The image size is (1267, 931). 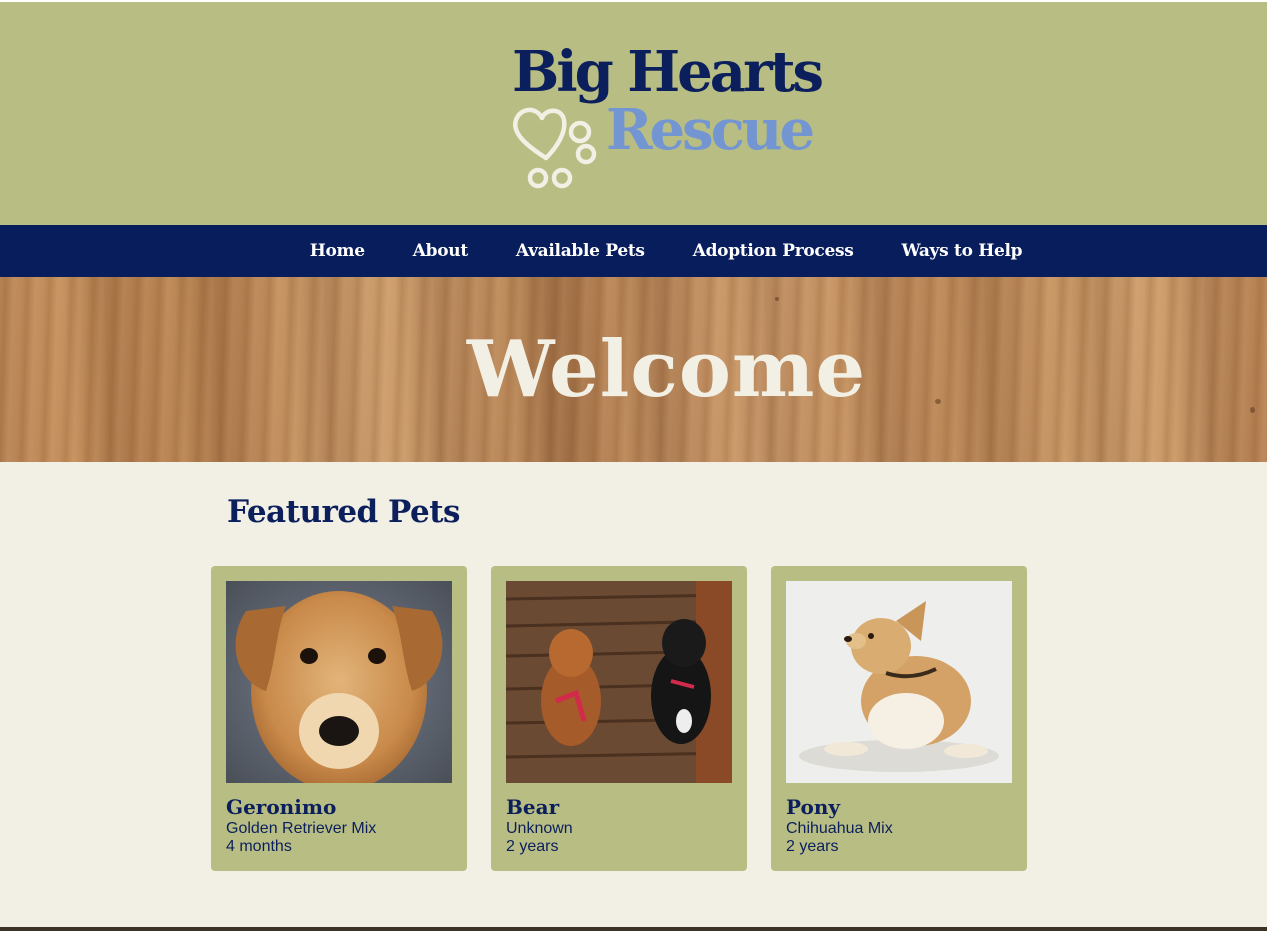 What do you see at coordinates (580, 251) in the screenshot?
I see `nav-available-pets: Available Pets` at bounding box center [580, 251].